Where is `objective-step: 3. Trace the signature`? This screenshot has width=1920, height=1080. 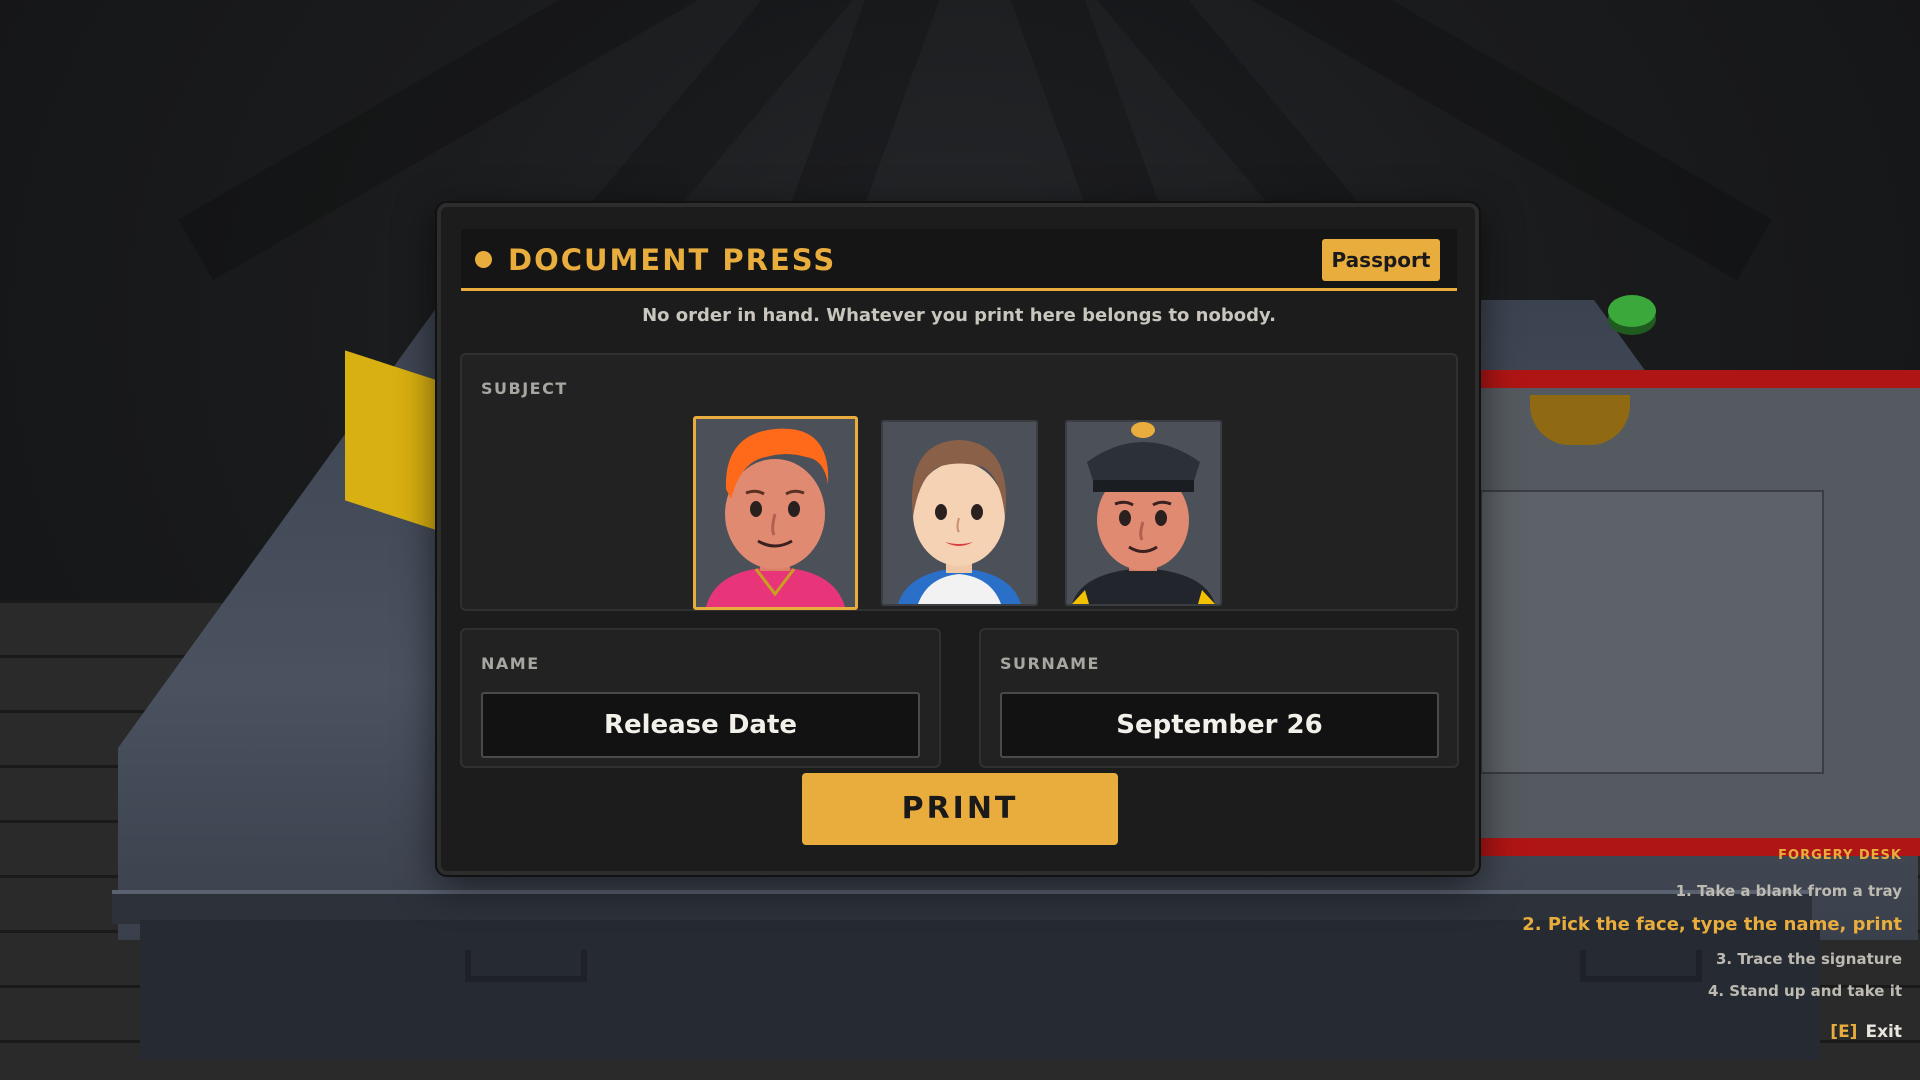 objective-step: 3. Trace the signature is located at coordinates (1808, 959).